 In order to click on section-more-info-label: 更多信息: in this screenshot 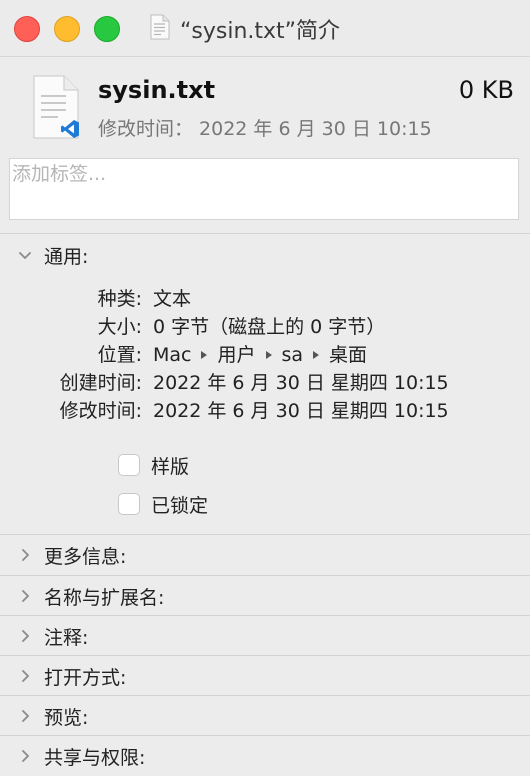, I will do `click(85, 557)`.